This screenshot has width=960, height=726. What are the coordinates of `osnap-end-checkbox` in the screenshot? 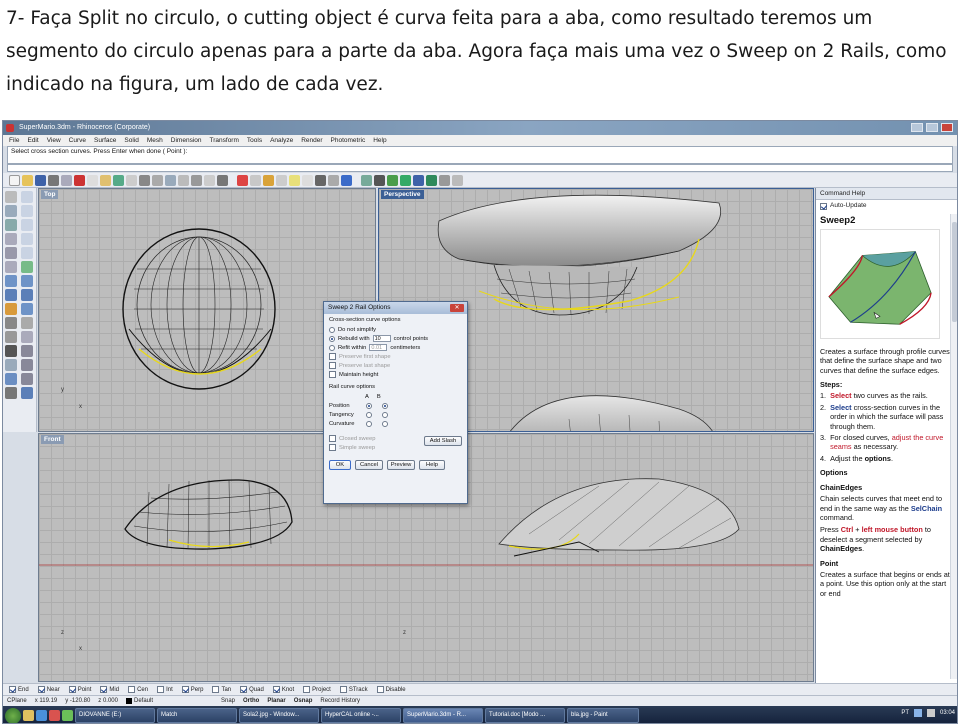 It's located at (12, 689).